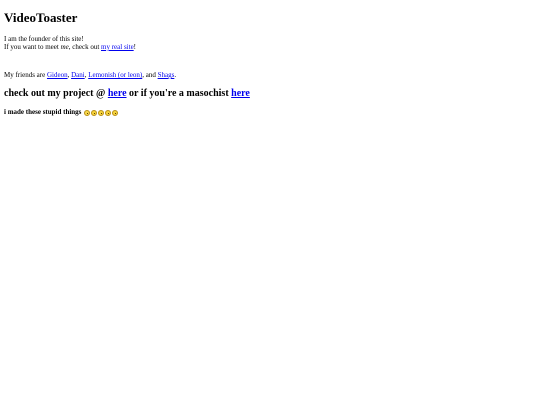 The width and height of the screenshot is (540, 405). Describe the element at coordinates (64, 47) in the screenshot. I see `intro-line-2-me: me` at that location.